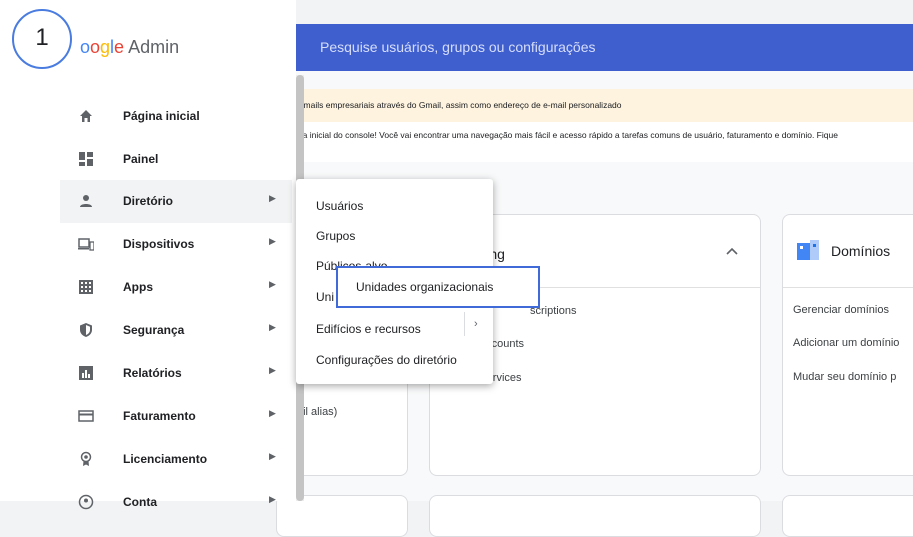 This screenshot has width=913, height=537. Describe the element at coordinates (86, 416) in the screenshot. I see `credit-card-icon` at that location.